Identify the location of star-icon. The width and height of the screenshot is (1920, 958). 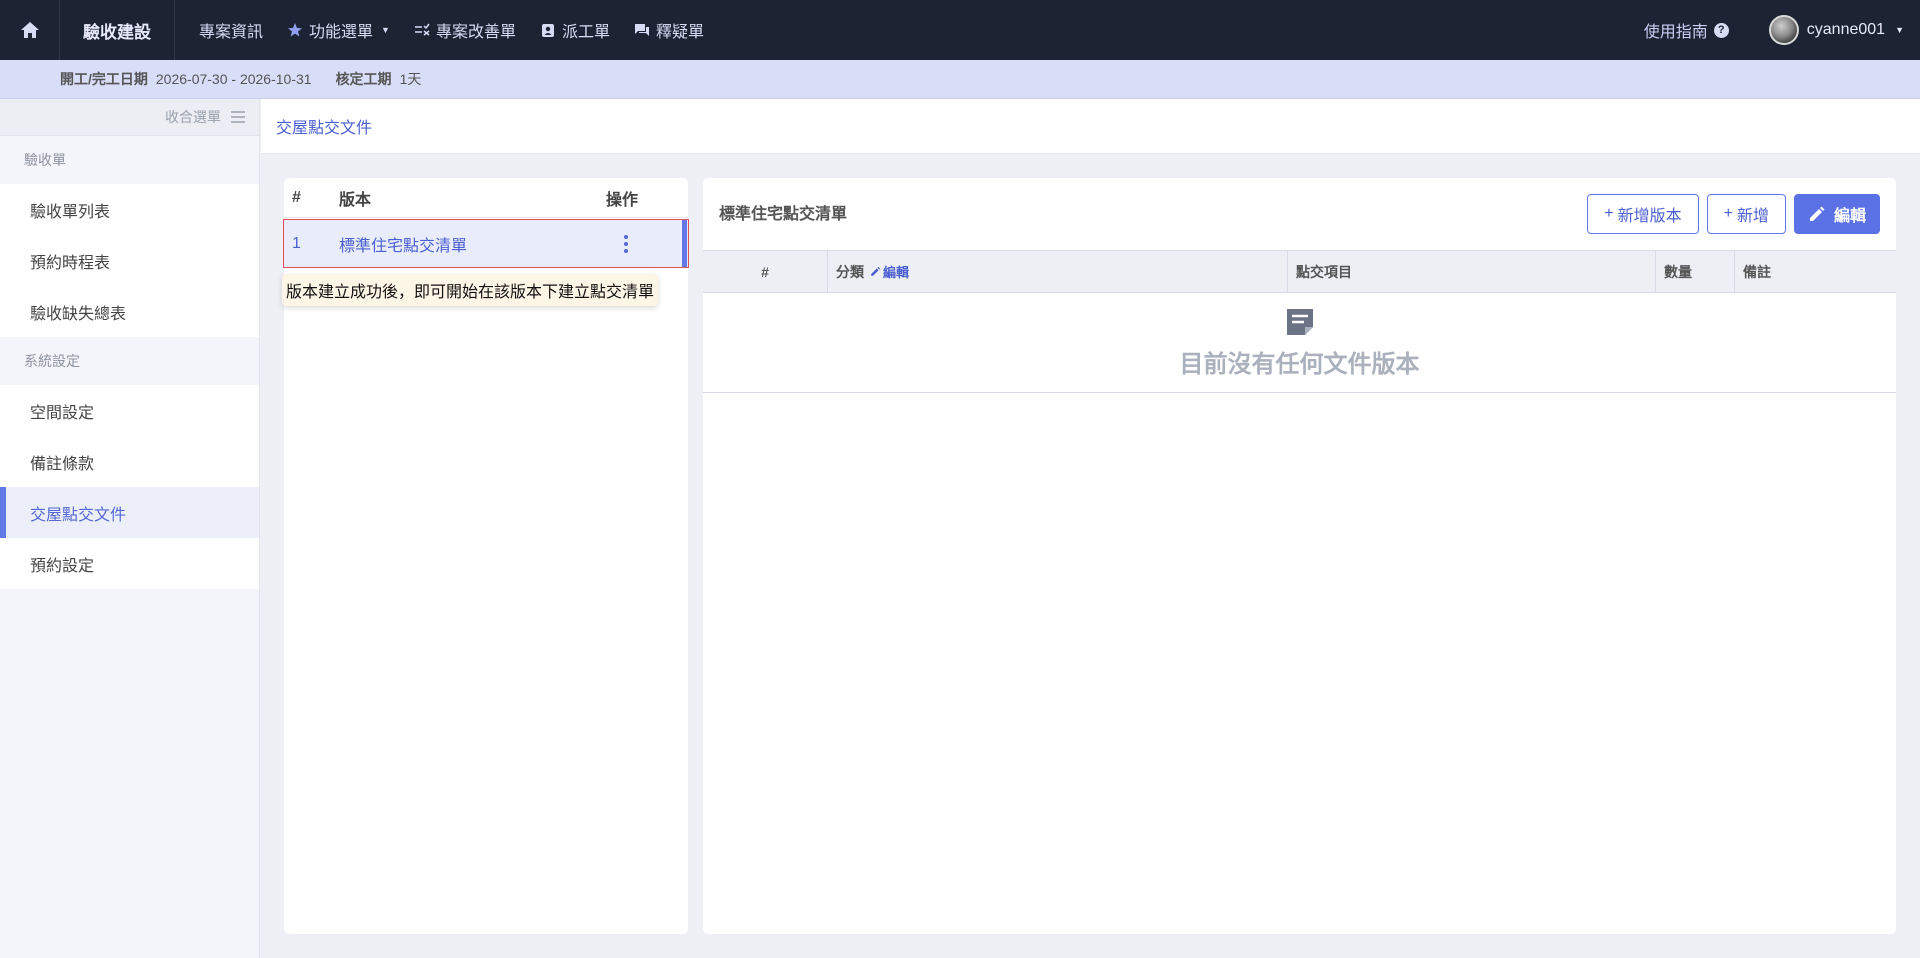
(295, 30).